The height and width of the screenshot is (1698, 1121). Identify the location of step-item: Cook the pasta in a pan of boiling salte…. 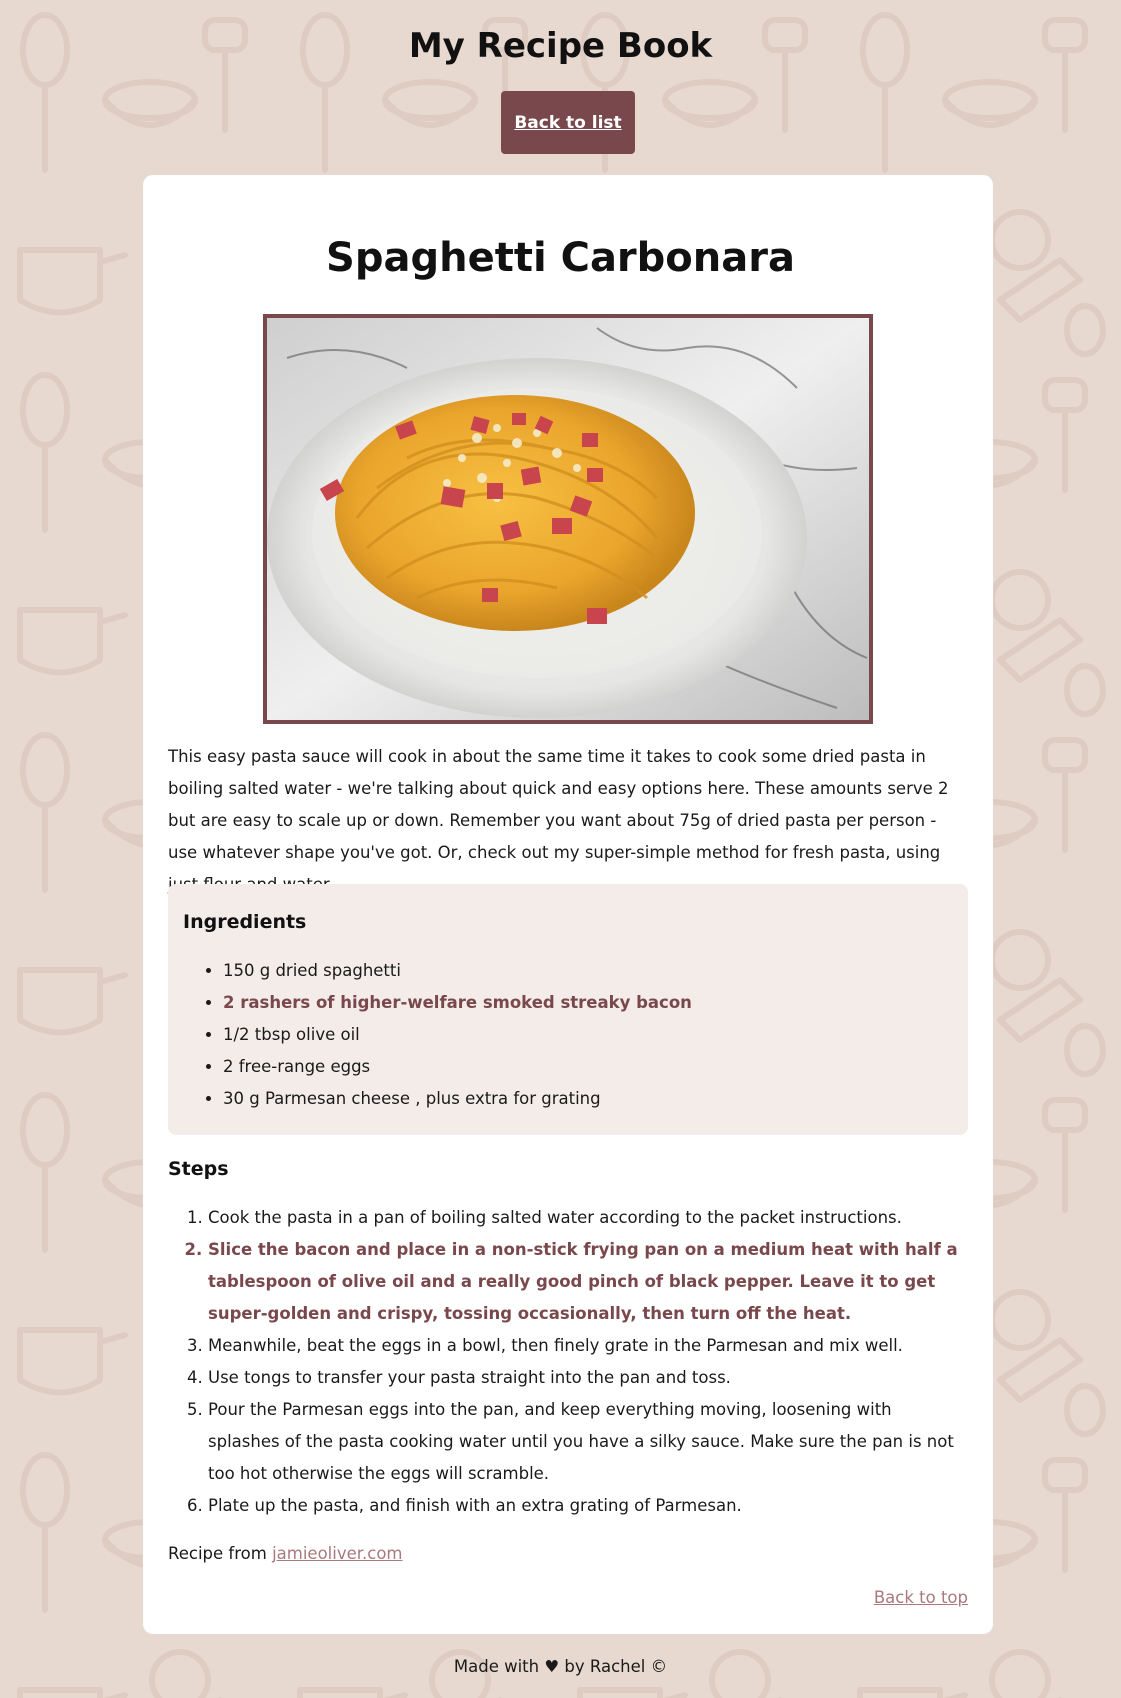
(588, 1218).